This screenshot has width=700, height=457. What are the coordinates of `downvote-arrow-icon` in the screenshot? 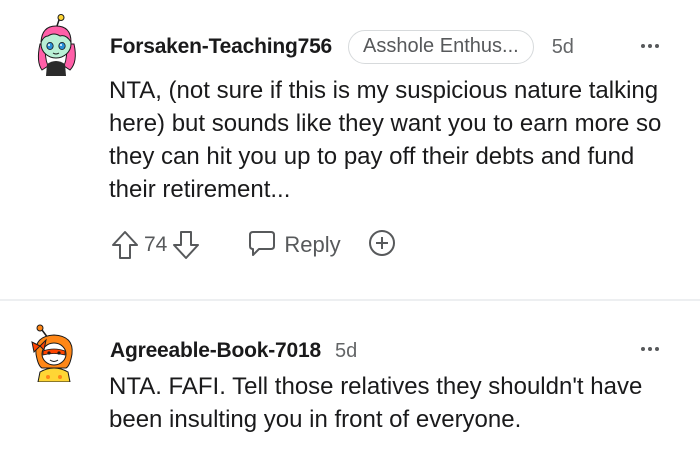 It's located at (186, 245).